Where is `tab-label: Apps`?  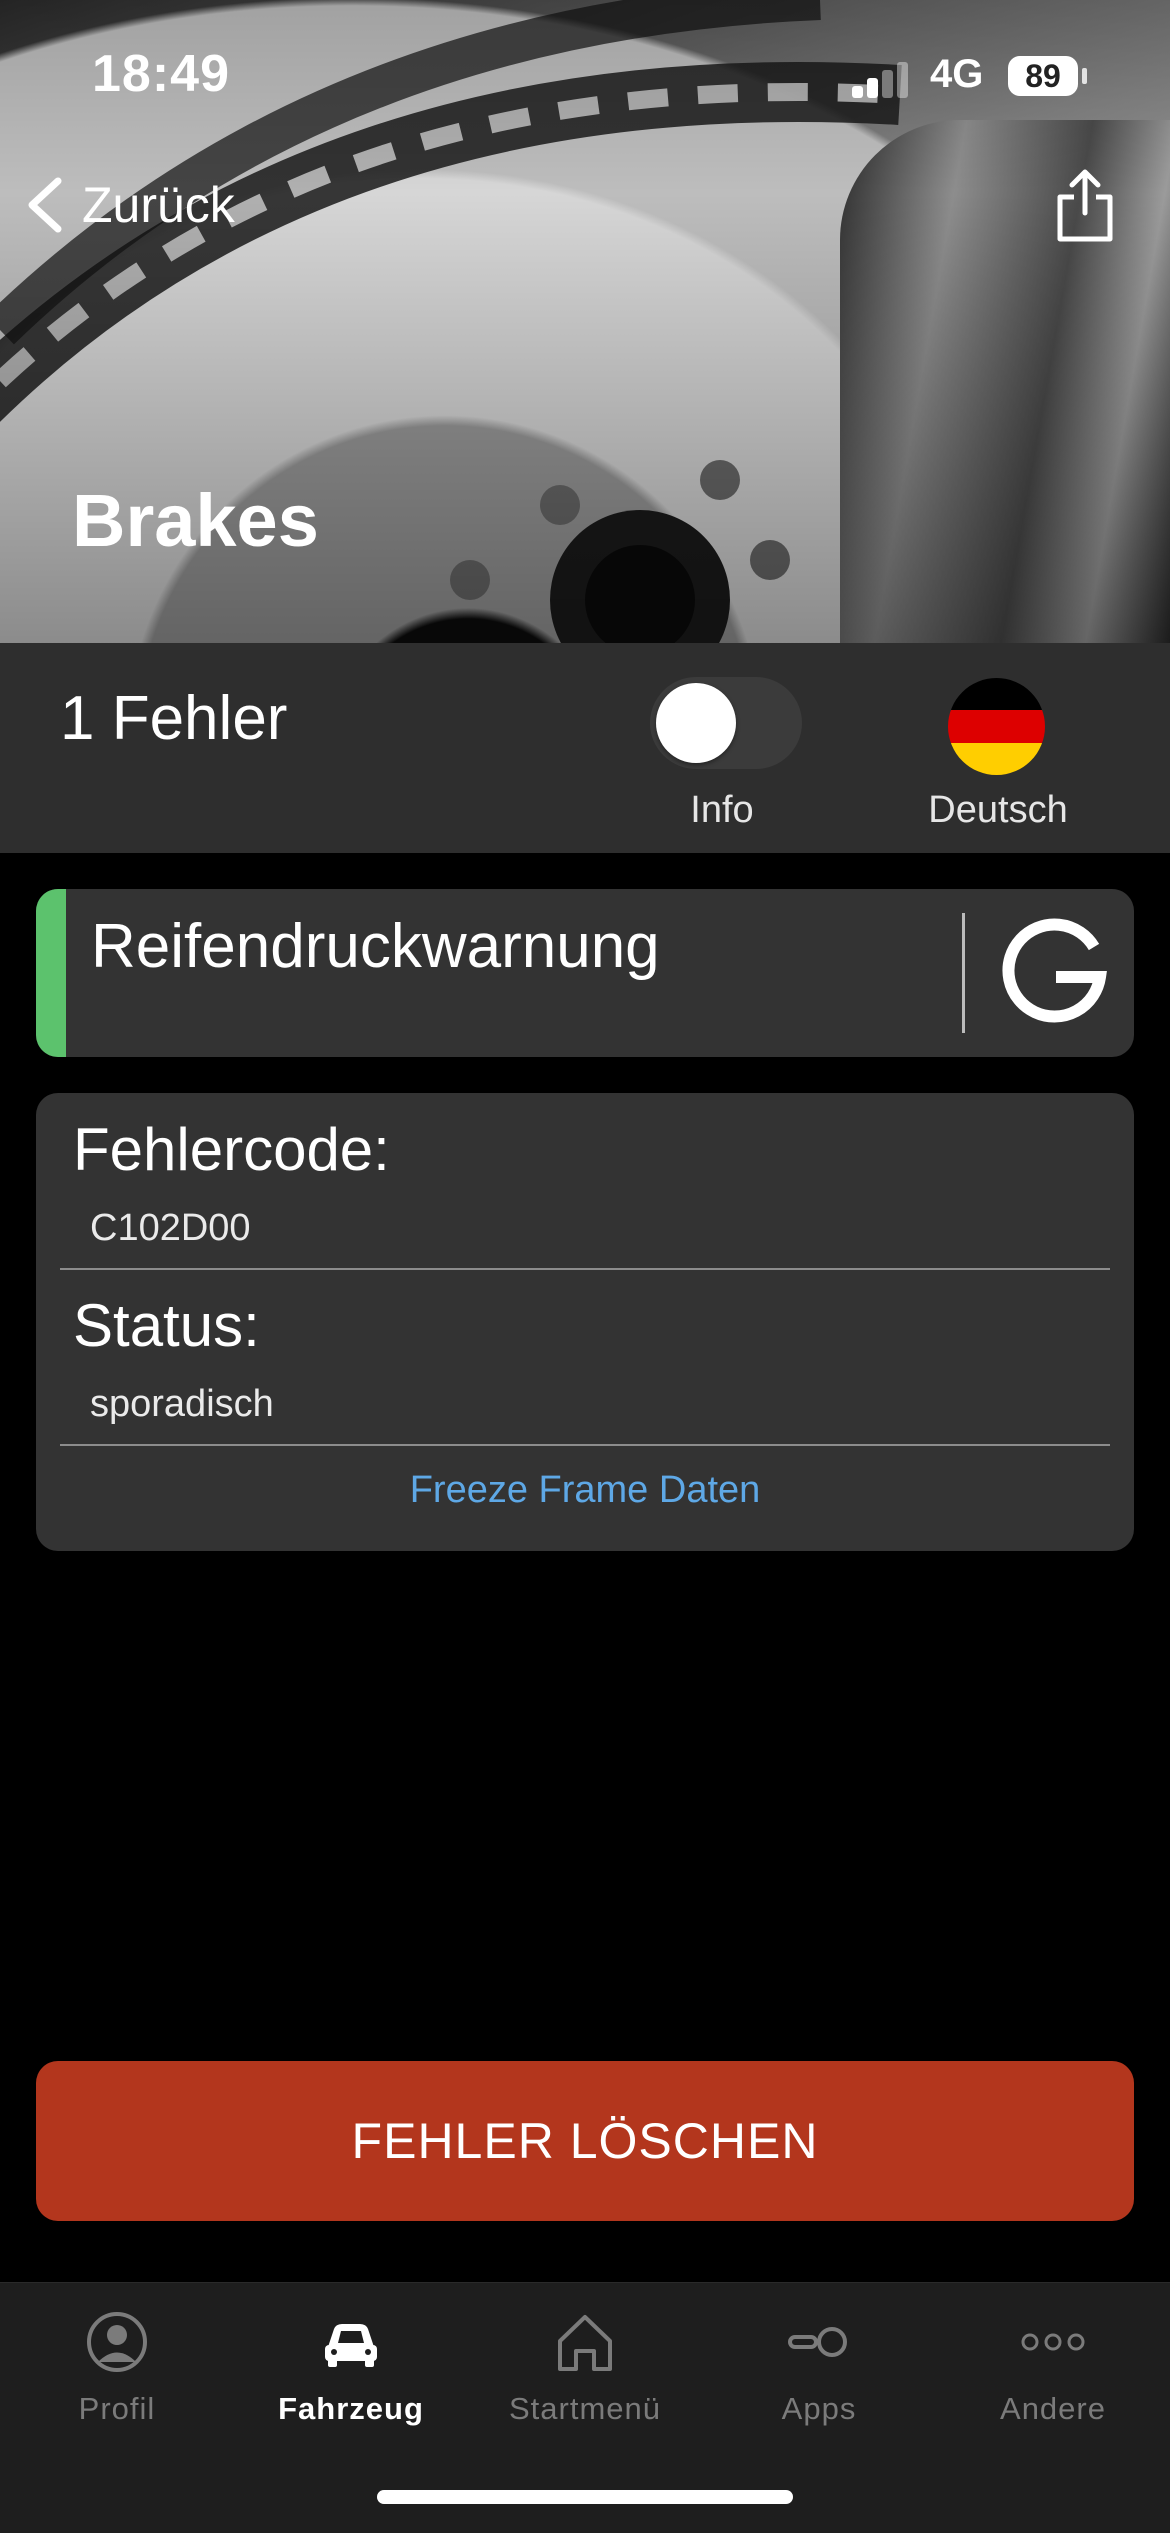 tab-label: Apps is located at coordinates (819, 2408).